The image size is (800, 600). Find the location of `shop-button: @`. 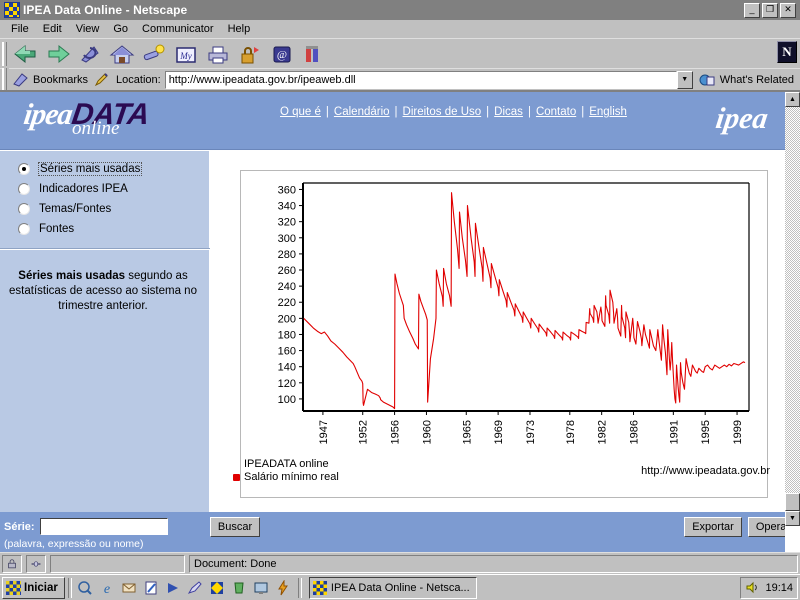

shop-button: @ is located at coordinates (282, 54).